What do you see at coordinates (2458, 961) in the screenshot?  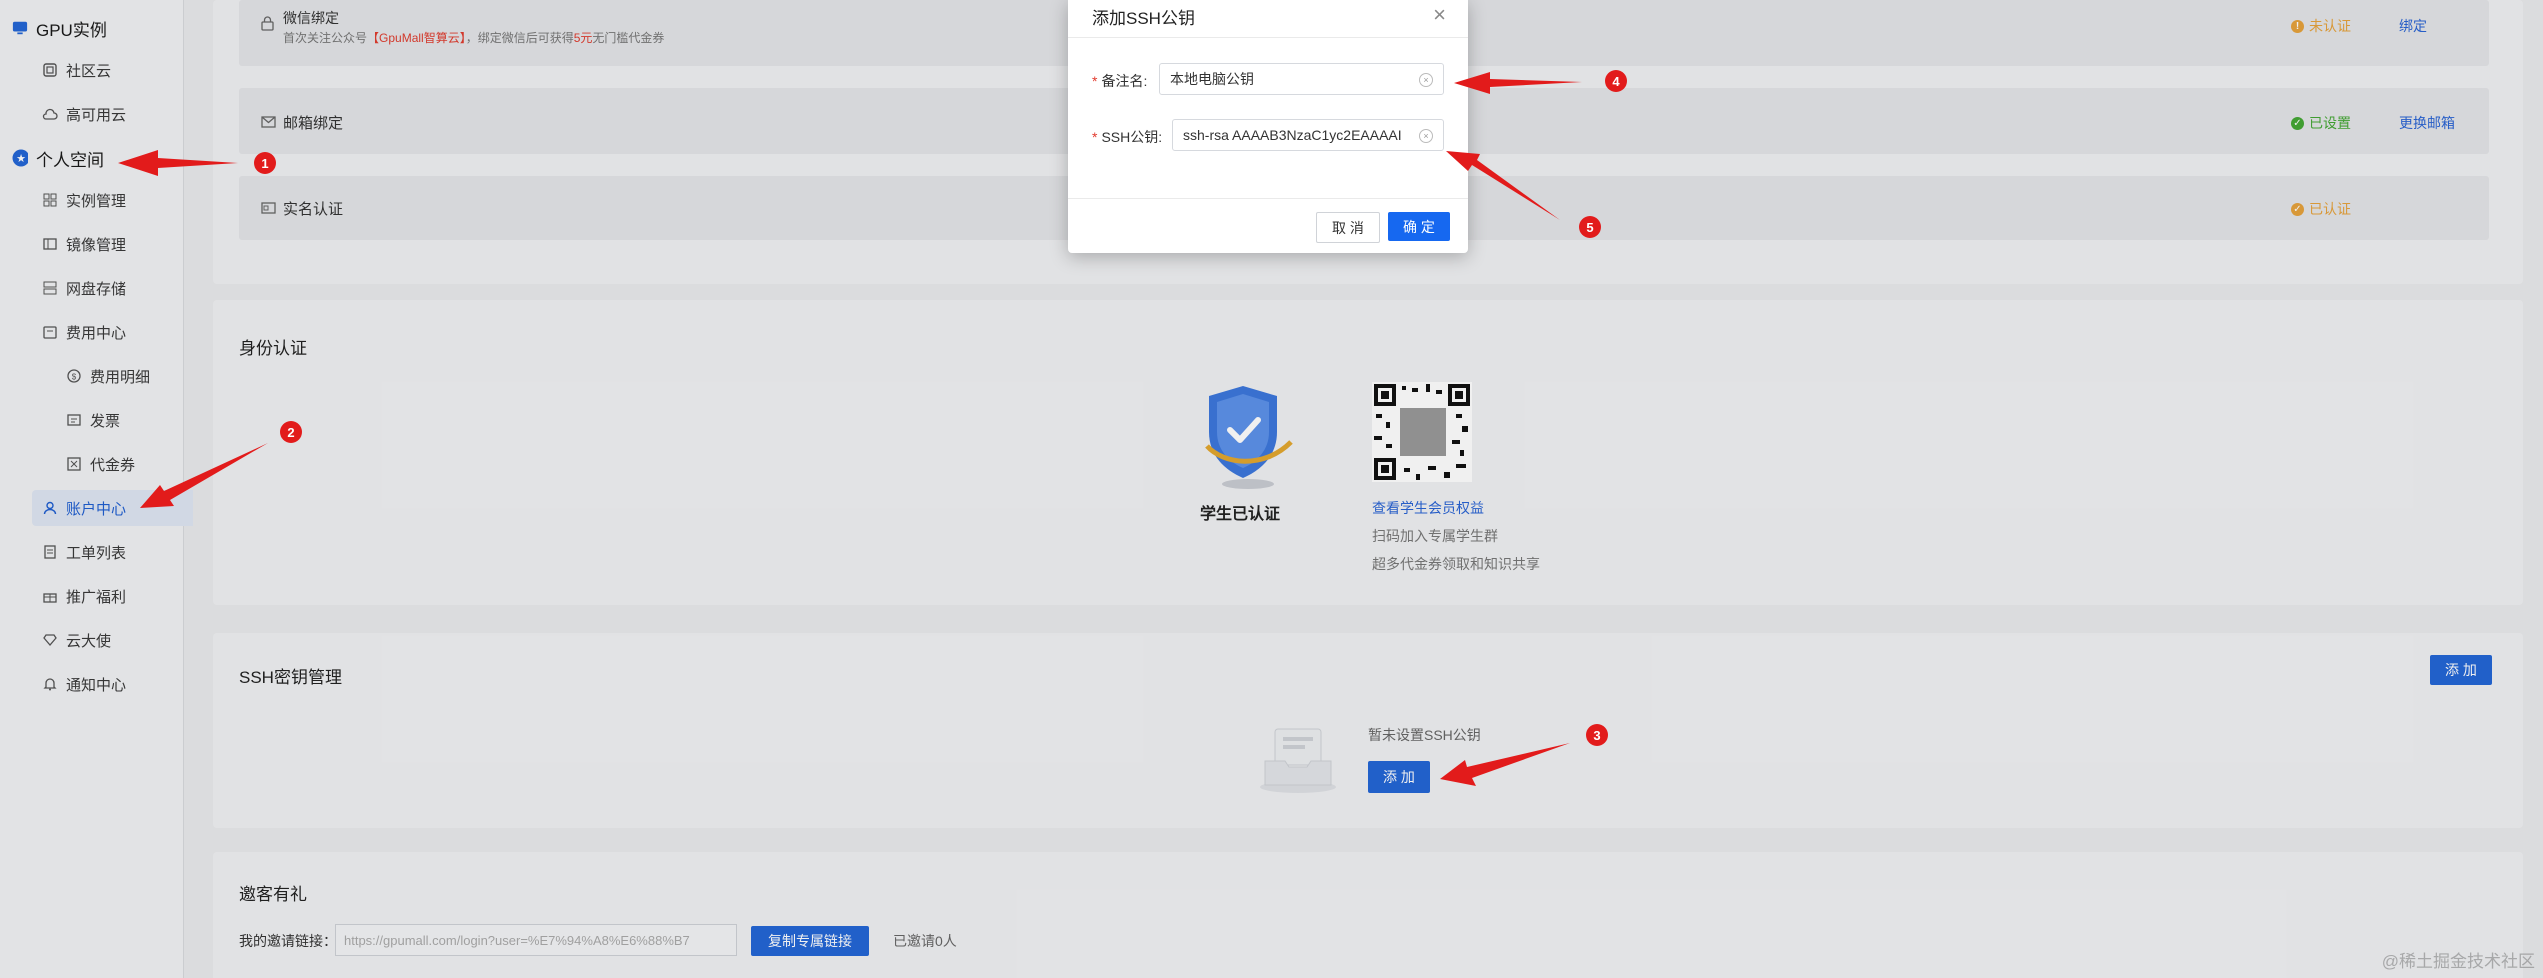 I see `watermark: @稀土掘金技术社区` at bounding box center [2458, 961].